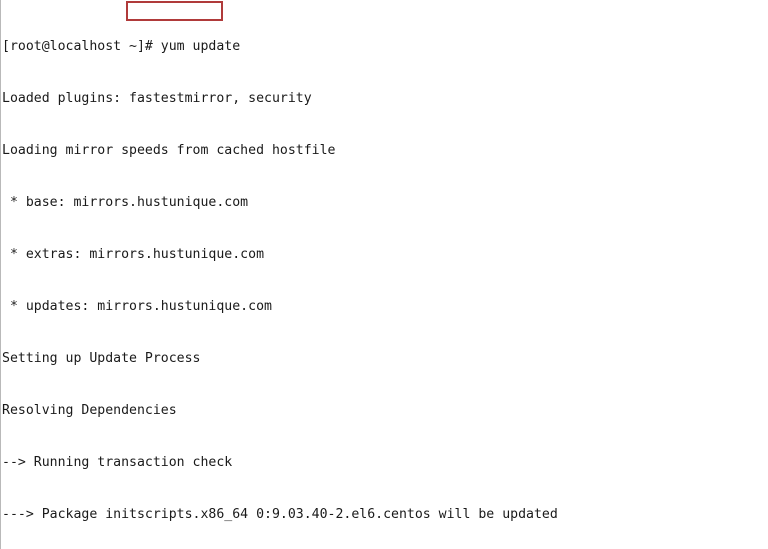 Image resolution: width=768 pixels, height=549 pixels. Describe the element at coordinates (89, 410) in the screenshot. I see `terminal-line-resolving-dependencies: Resolving Dependencies` at that location.